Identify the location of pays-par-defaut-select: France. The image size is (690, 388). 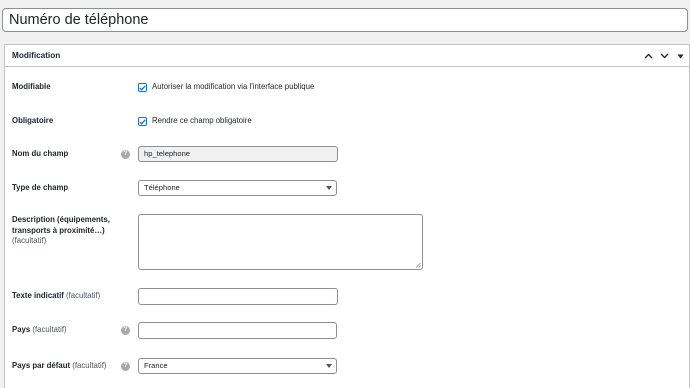
(237, 366).